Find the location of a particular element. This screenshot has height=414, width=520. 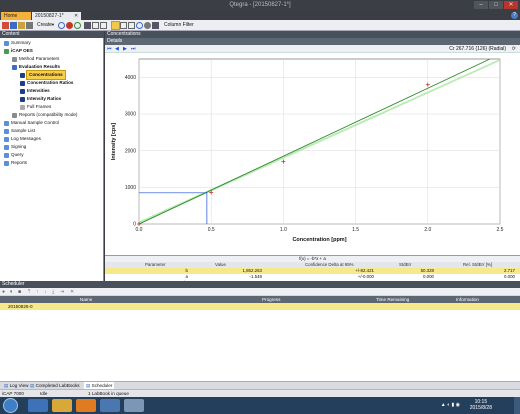

stop-icon: ■ is located at coordinates (19, 292).